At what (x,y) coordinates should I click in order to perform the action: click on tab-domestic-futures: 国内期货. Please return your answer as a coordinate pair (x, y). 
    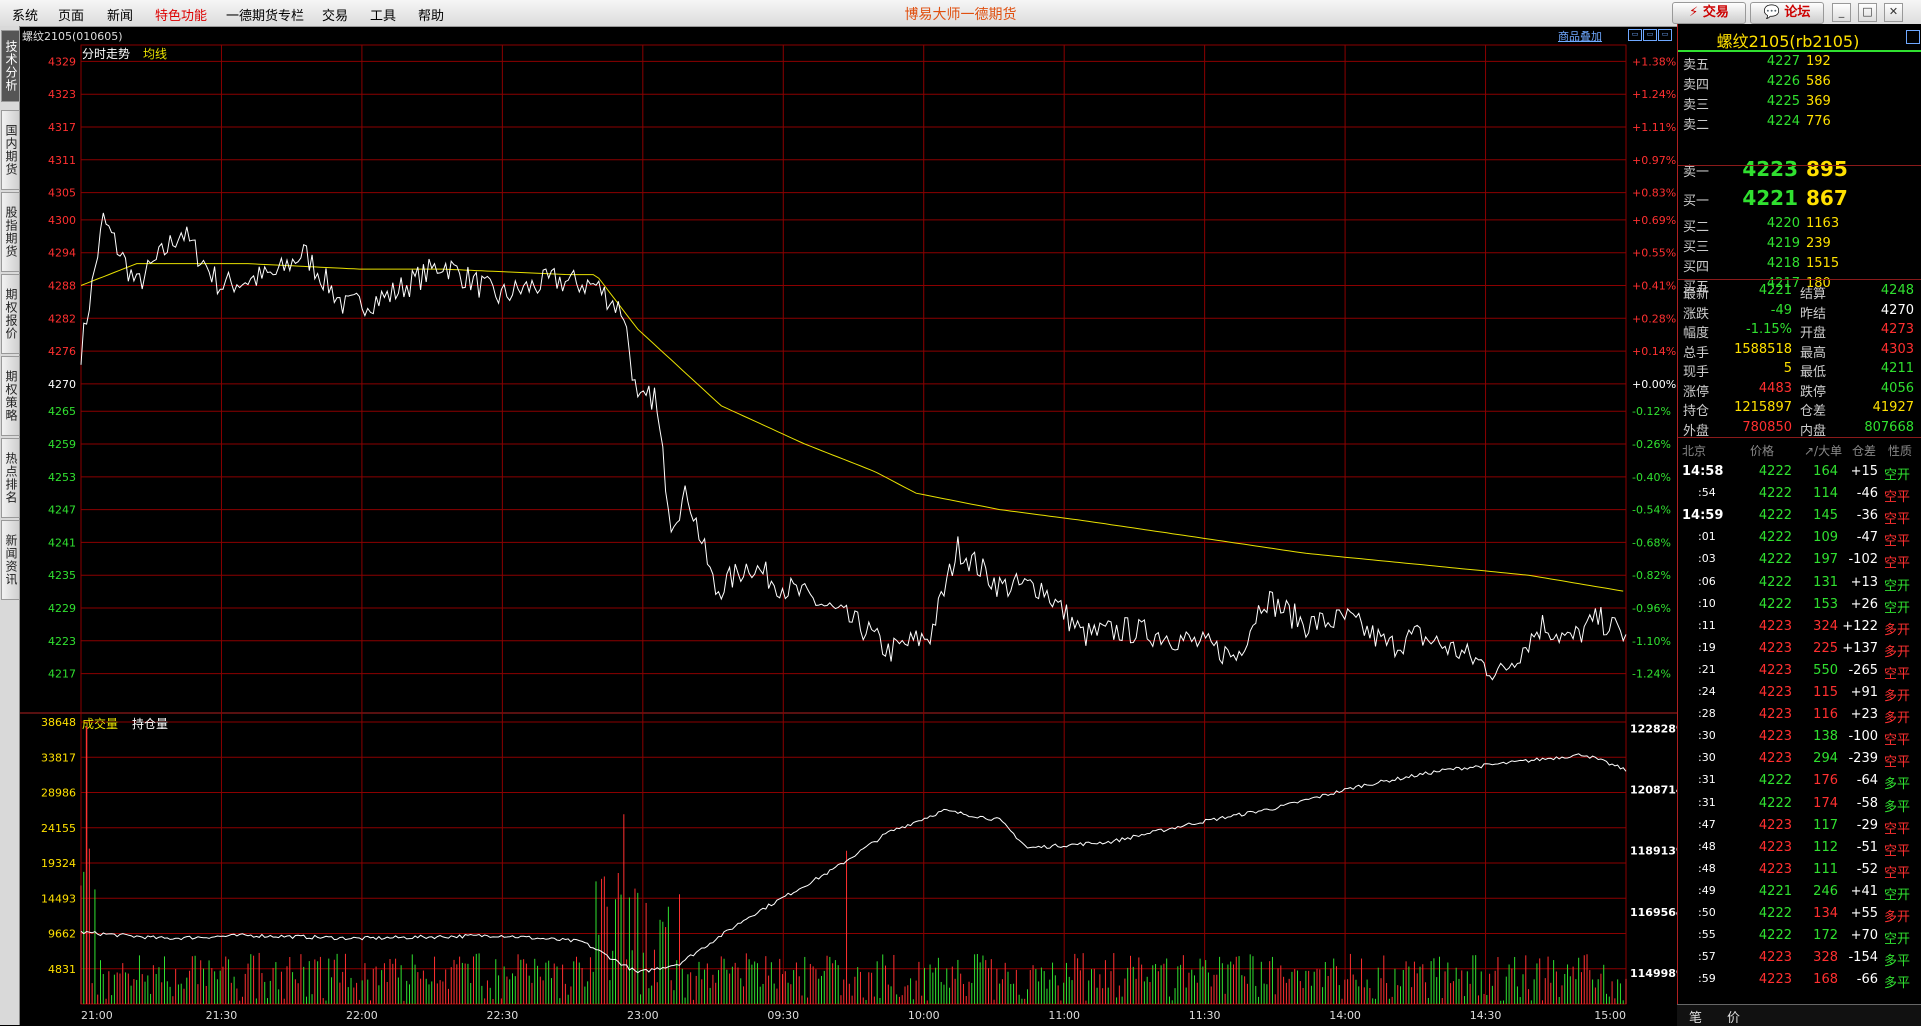
    Looking at the image, I should click on (10, 150).